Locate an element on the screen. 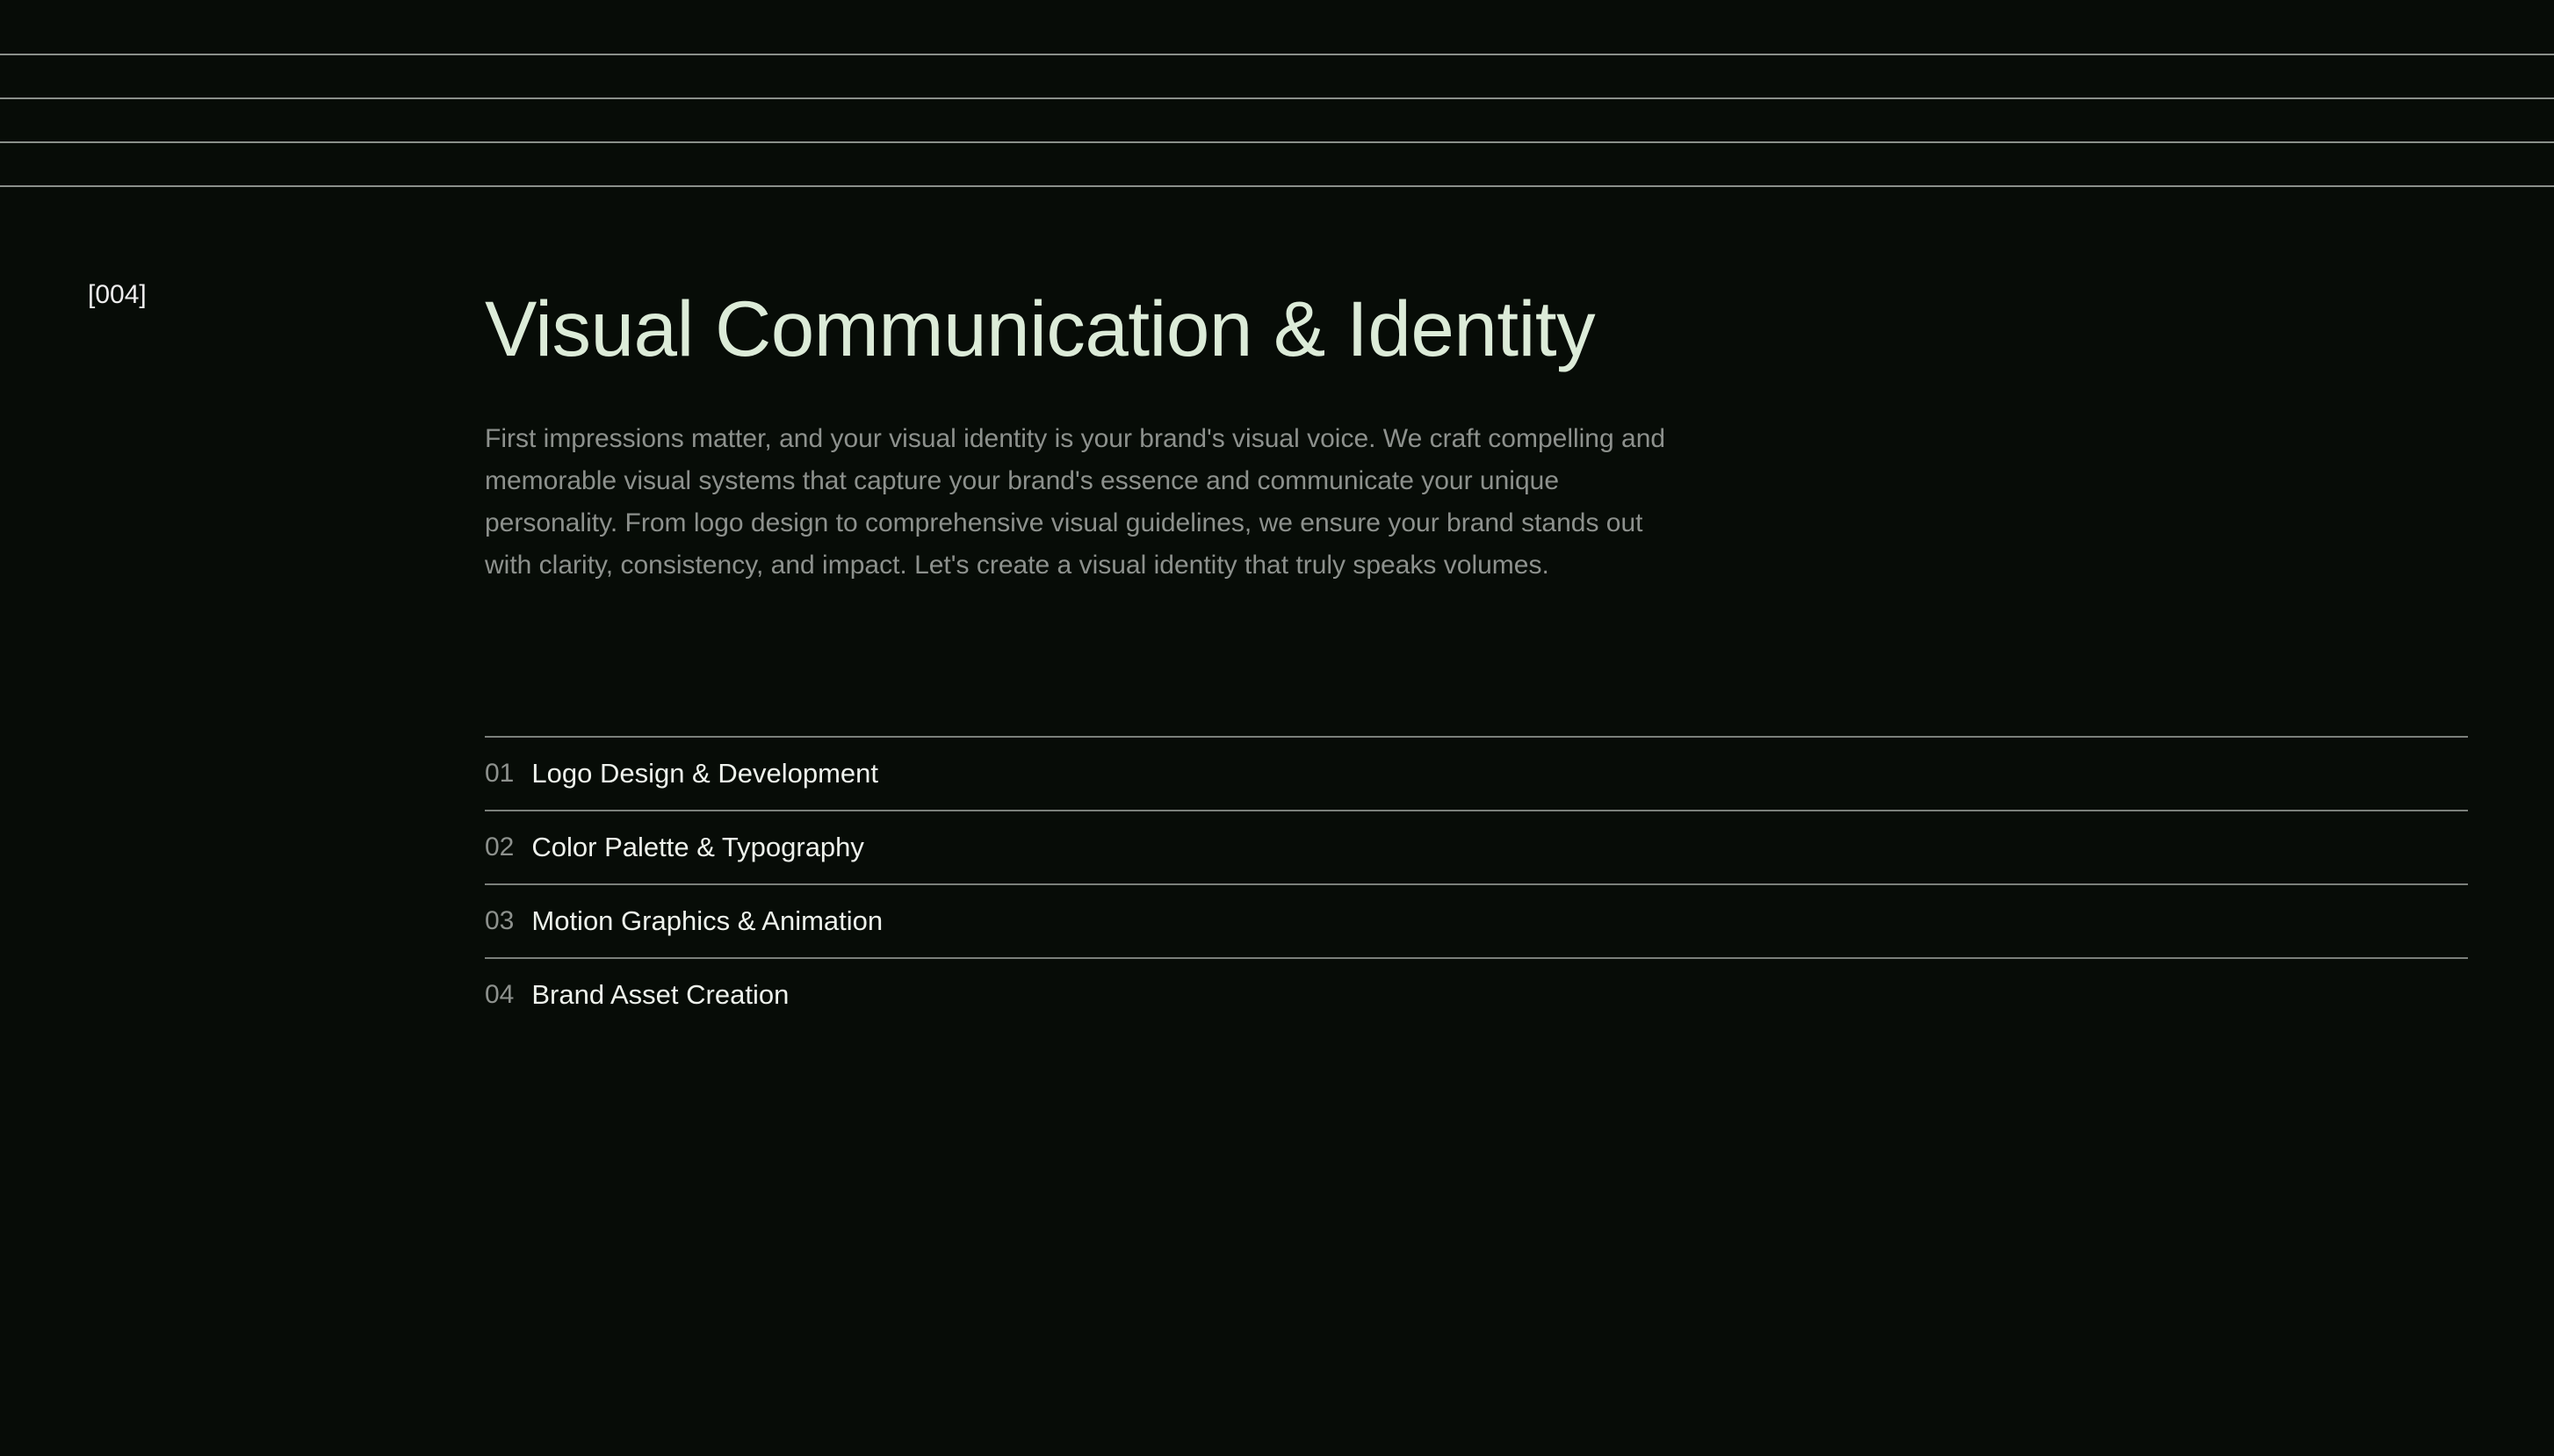 The image size is (2554, 1456). service-item: 01 Logo Design & Development is located at coordinates (1476, 773).